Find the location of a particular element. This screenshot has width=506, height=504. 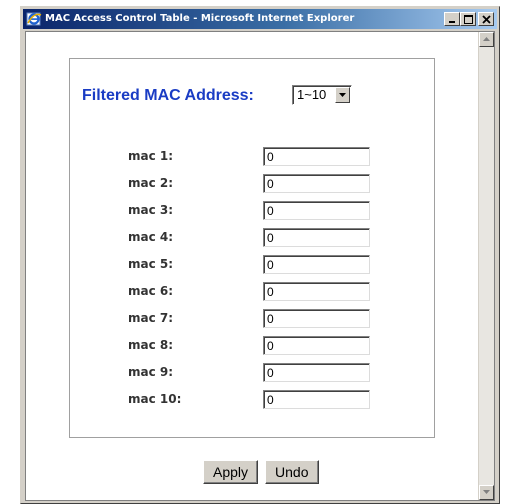

mac-label-1: mac 1: is located at coordinates (151, 156).